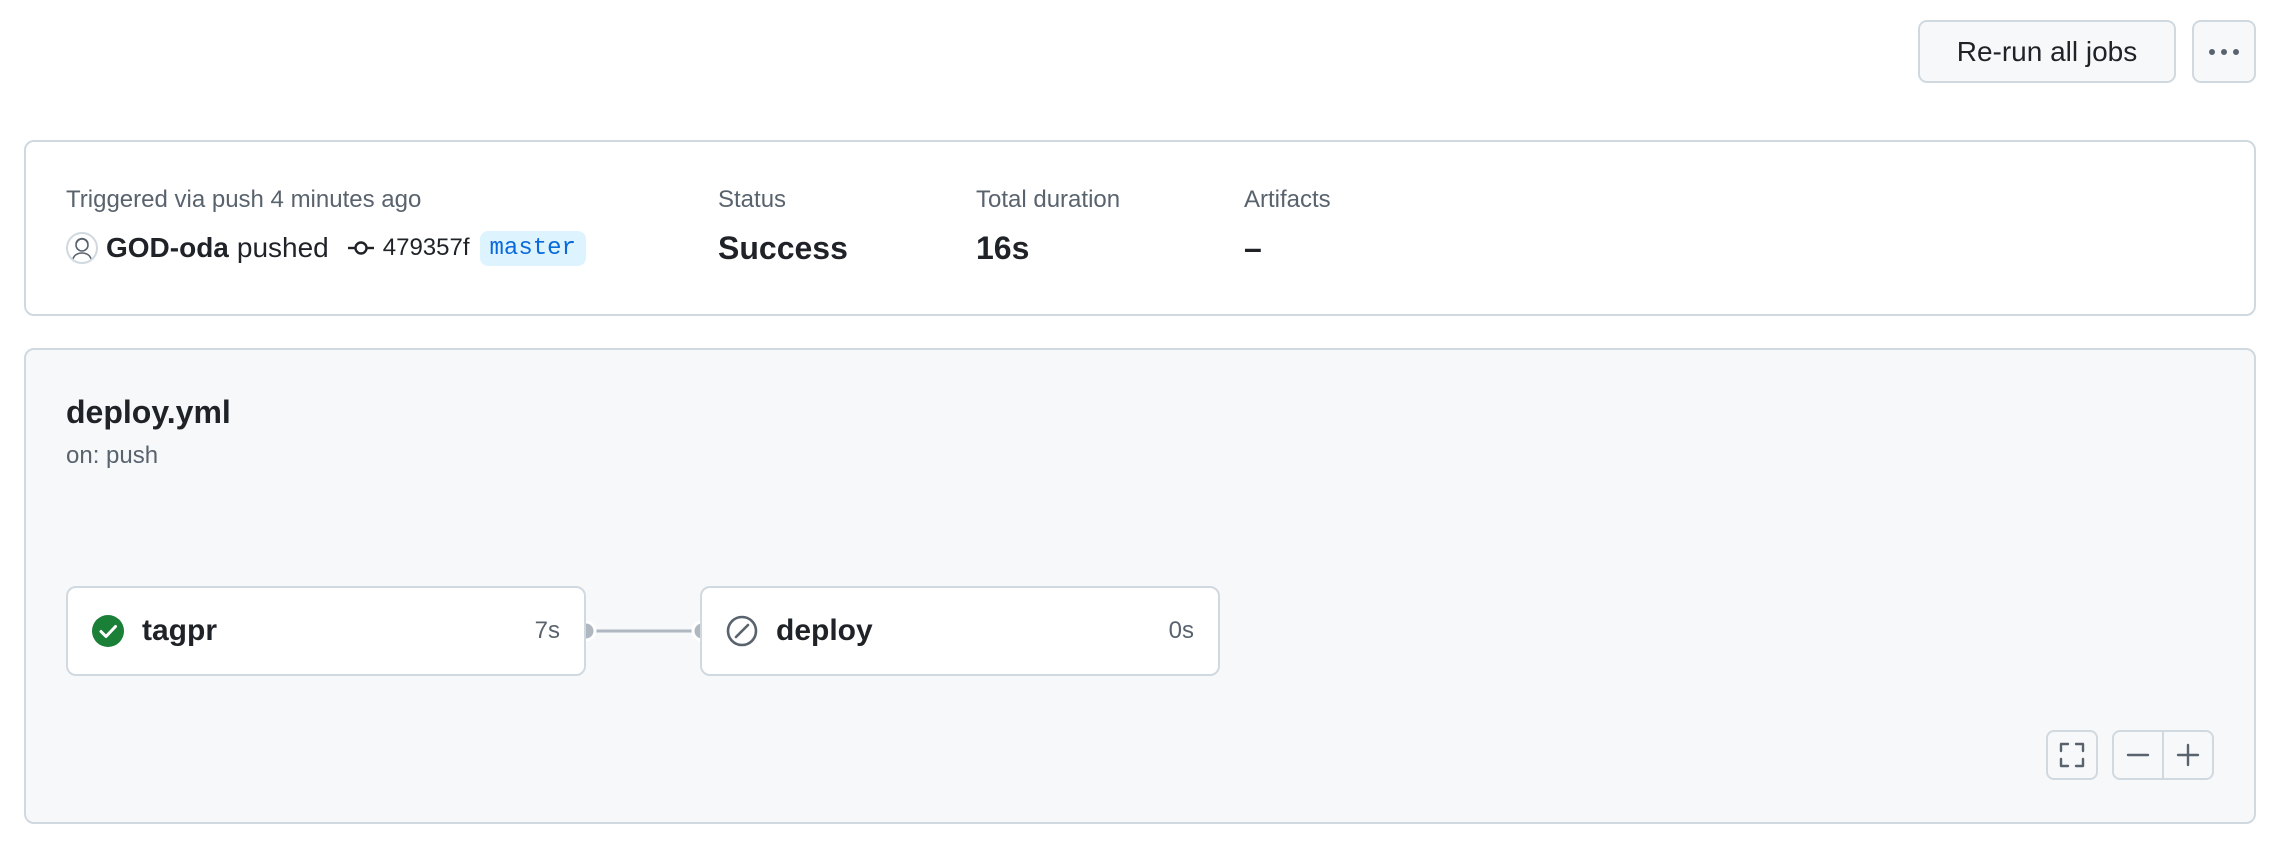  I want to click on rerun-all-jobs-label: Re-run all jobs, so click(2047, 51).